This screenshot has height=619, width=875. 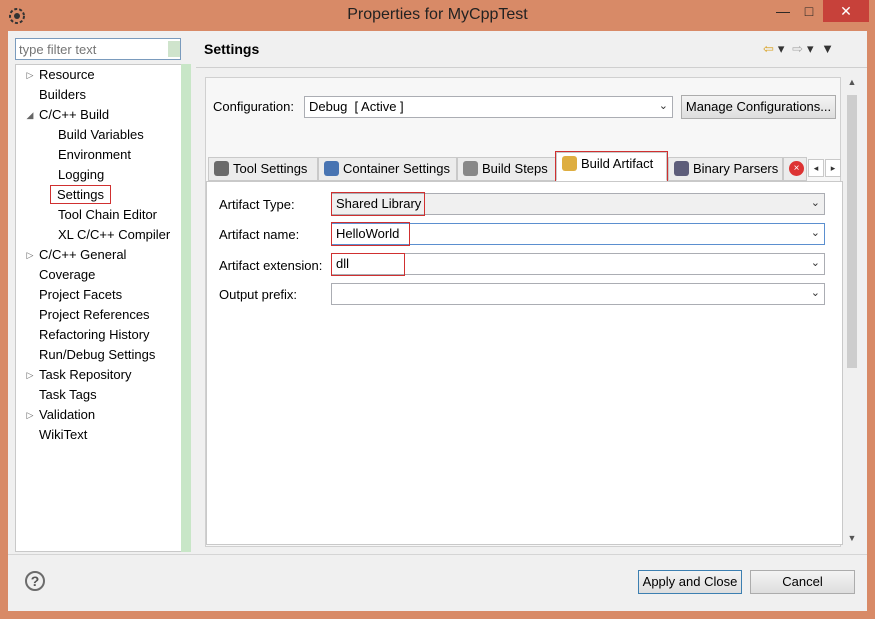 What do you see at coordinates (270, 168) in the screenshot?
I see `tab-label: Tool Settings` at bounding box center [270, 168].